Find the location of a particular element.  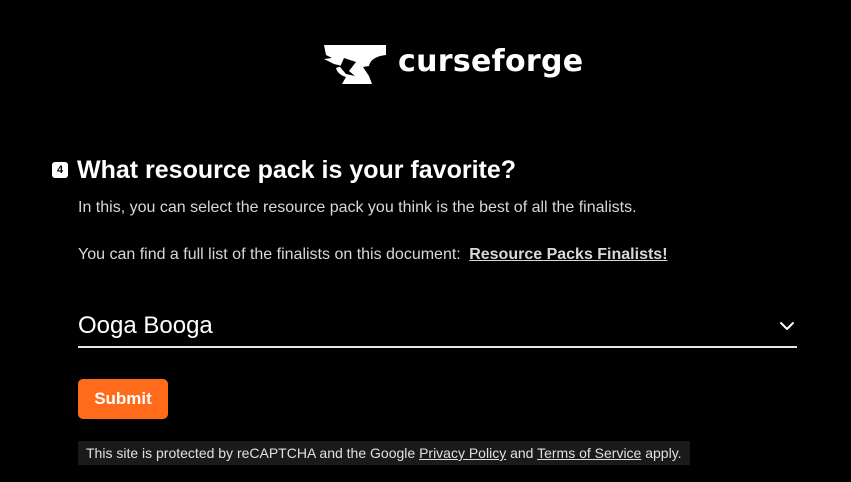

finalists-link: Resource Packs Finalists! is located at coordinates (568, 254).